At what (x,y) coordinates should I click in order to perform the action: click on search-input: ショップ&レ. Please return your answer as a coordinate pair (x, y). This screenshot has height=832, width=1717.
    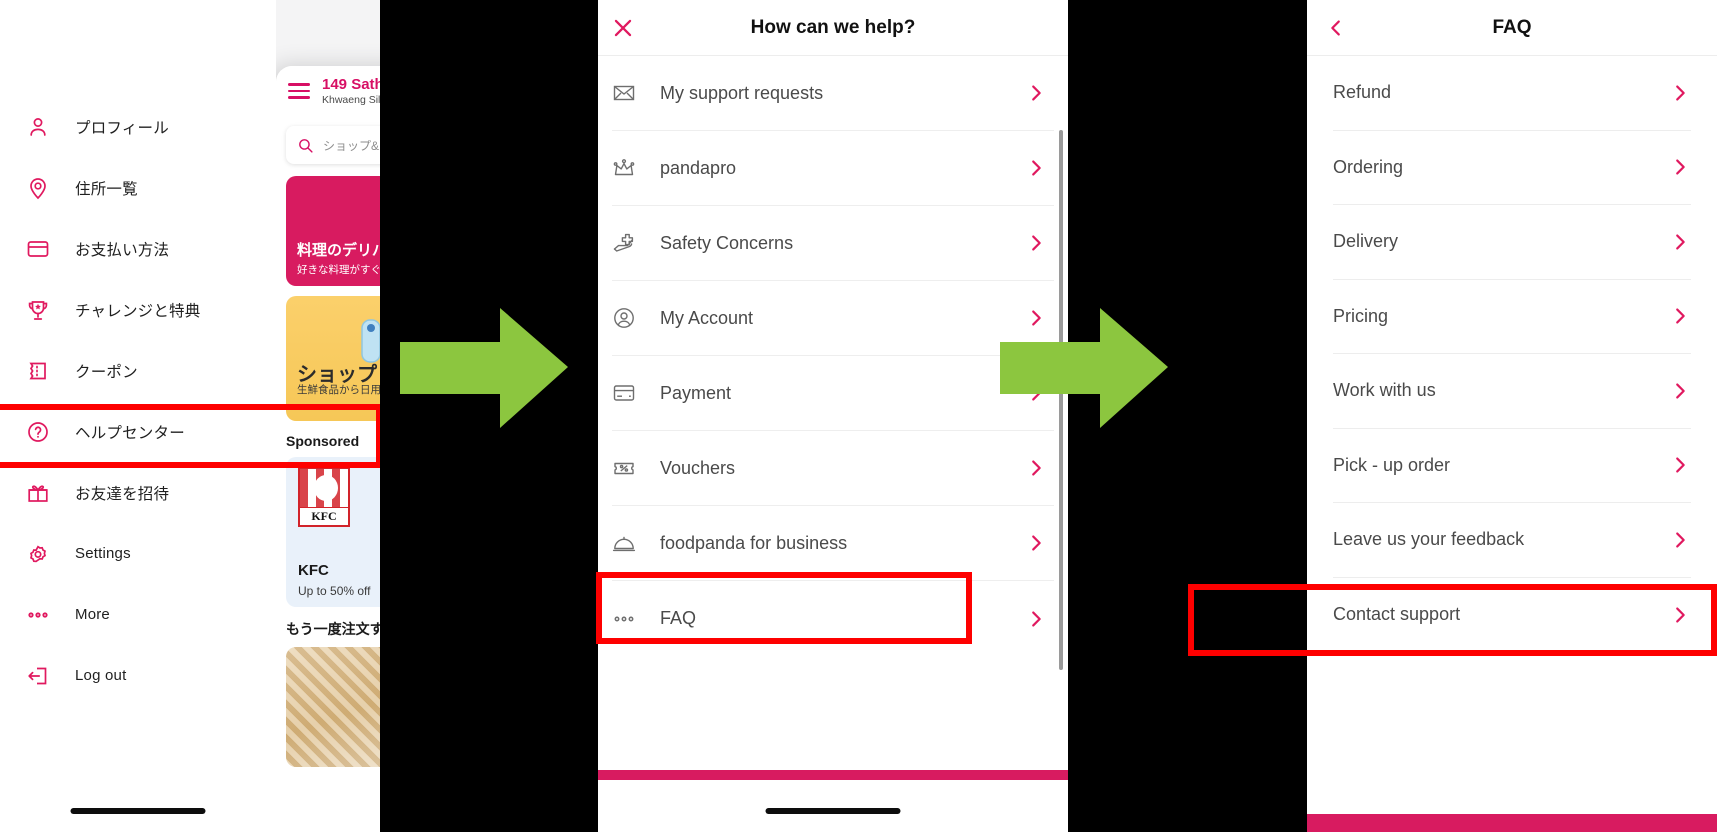
    Looking at the image, I should click on (333, 145).